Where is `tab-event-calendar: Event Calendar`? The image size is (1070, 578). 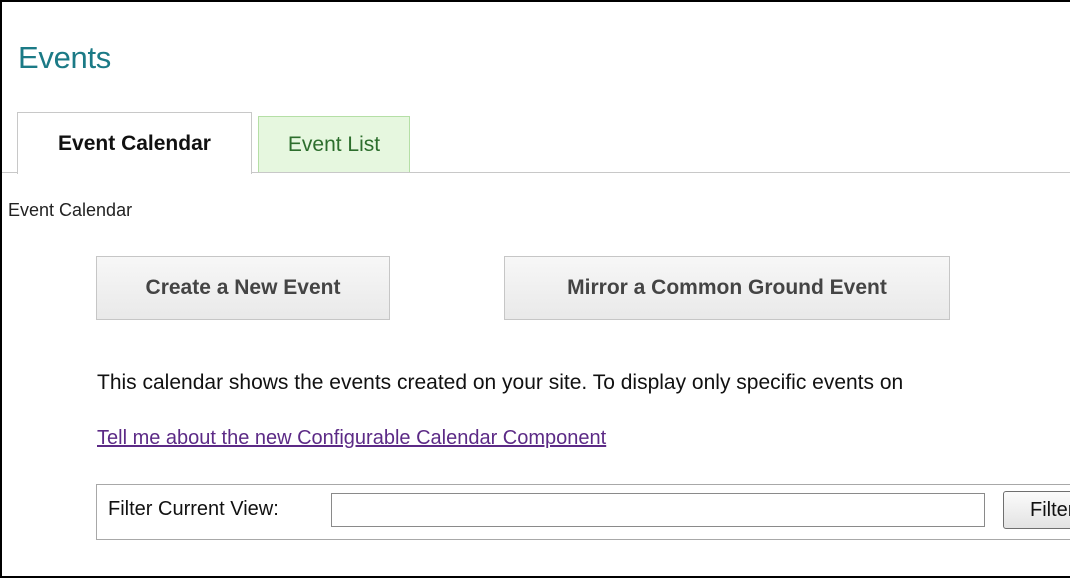
tab-event-calendar: Event Calendar is located at coordinates (134, 143).